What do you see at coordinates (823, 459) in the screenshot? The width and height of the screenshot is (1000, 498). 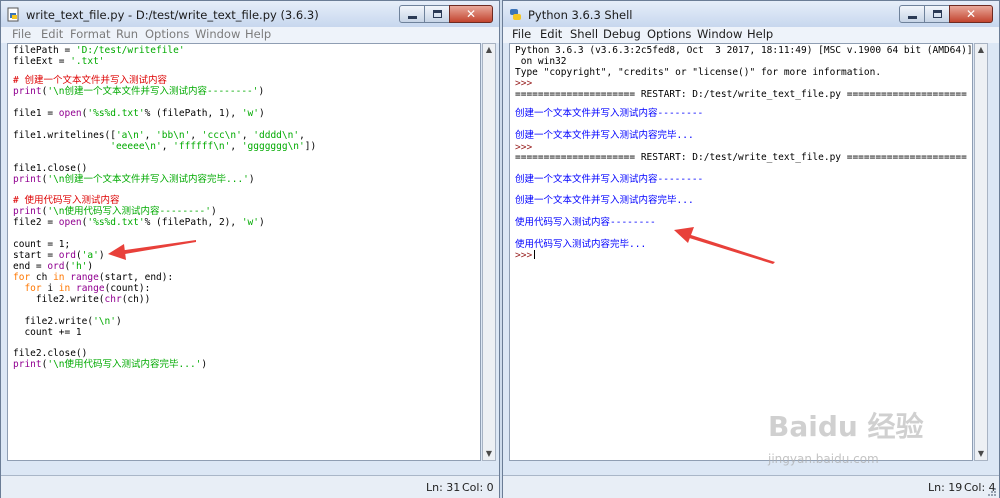 I see `watermark-url: jingyan.baidu.com` at bounding box center [823, 459].